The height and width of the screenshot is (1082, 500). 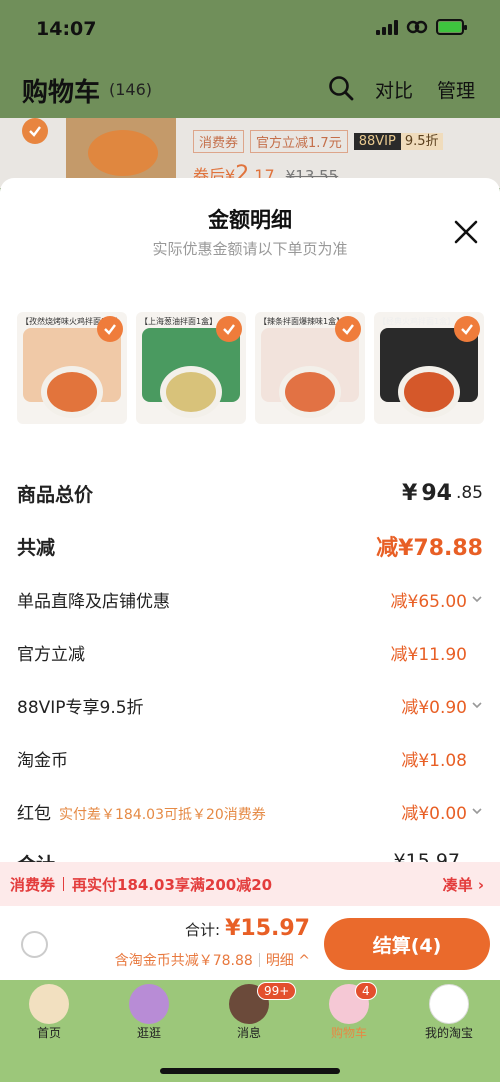 I want to click on message-badge: 99+, so click(x=277, y=991).